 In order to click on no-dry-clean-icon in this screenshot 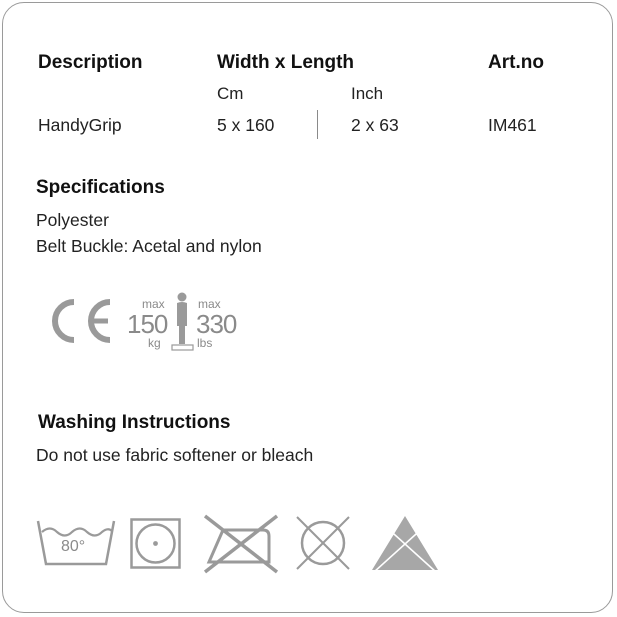, I will do `click(323, 543)`.